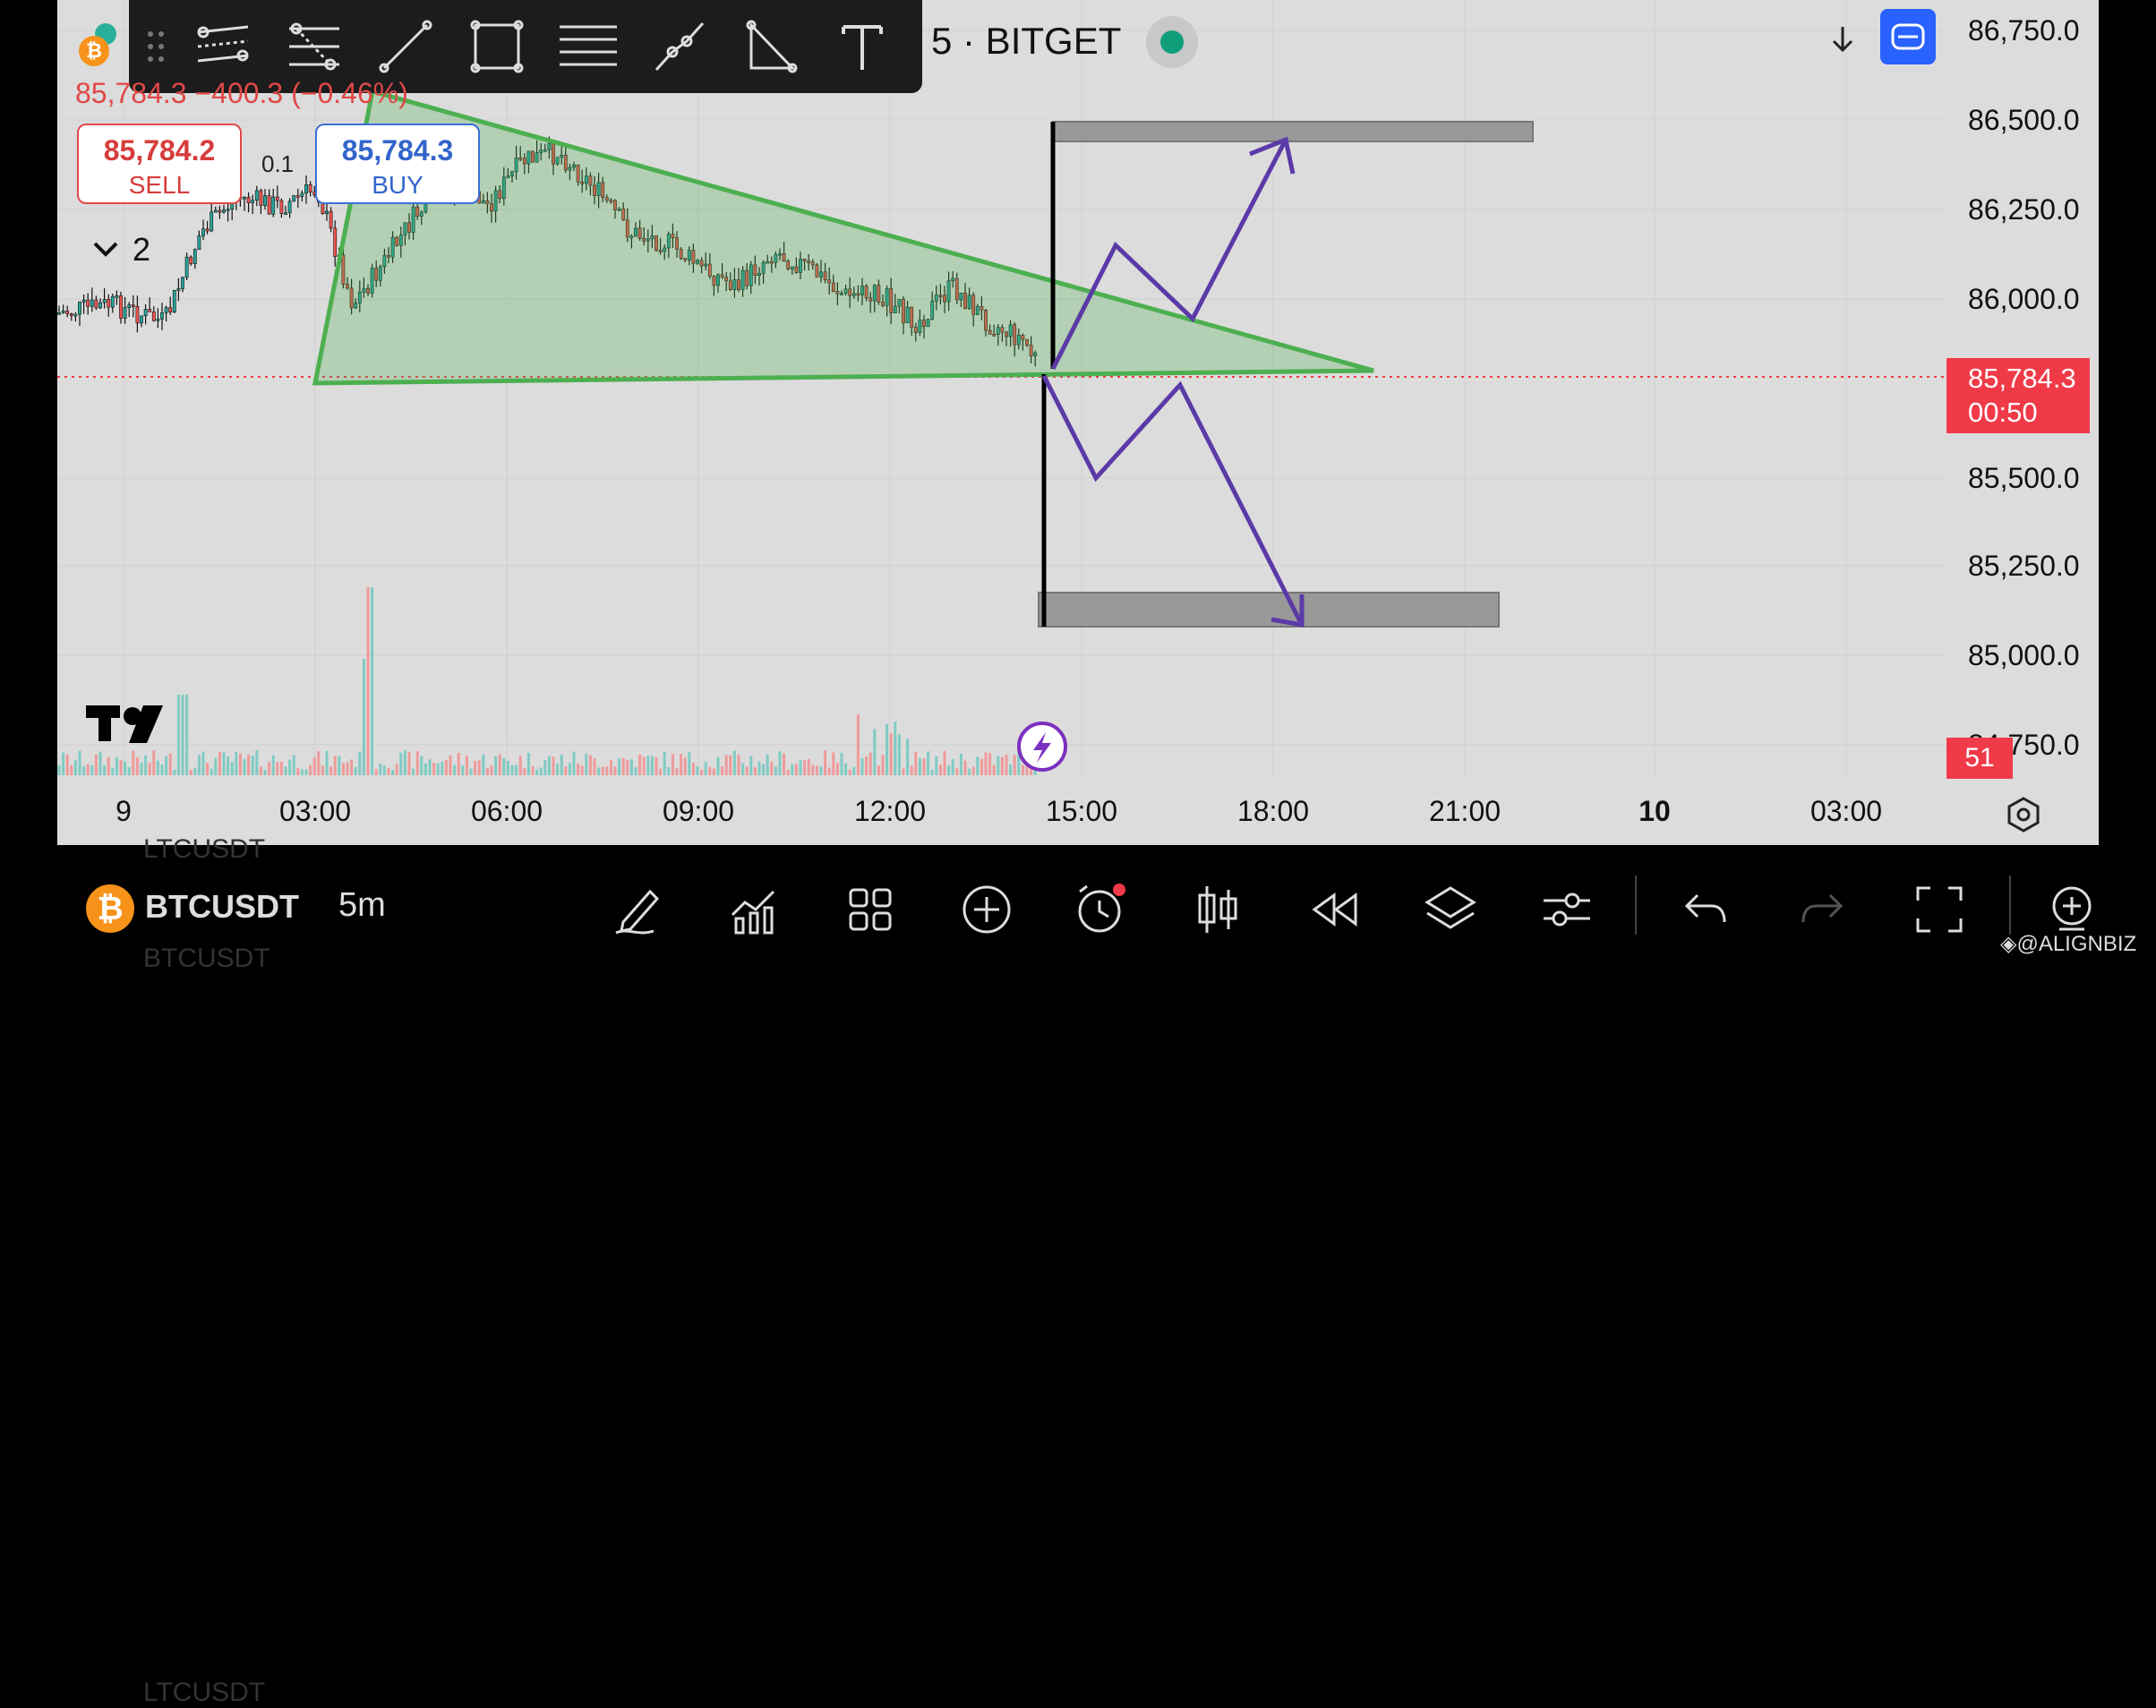  I want to click on btc-logo-icon: ₿, so click(110, 908).